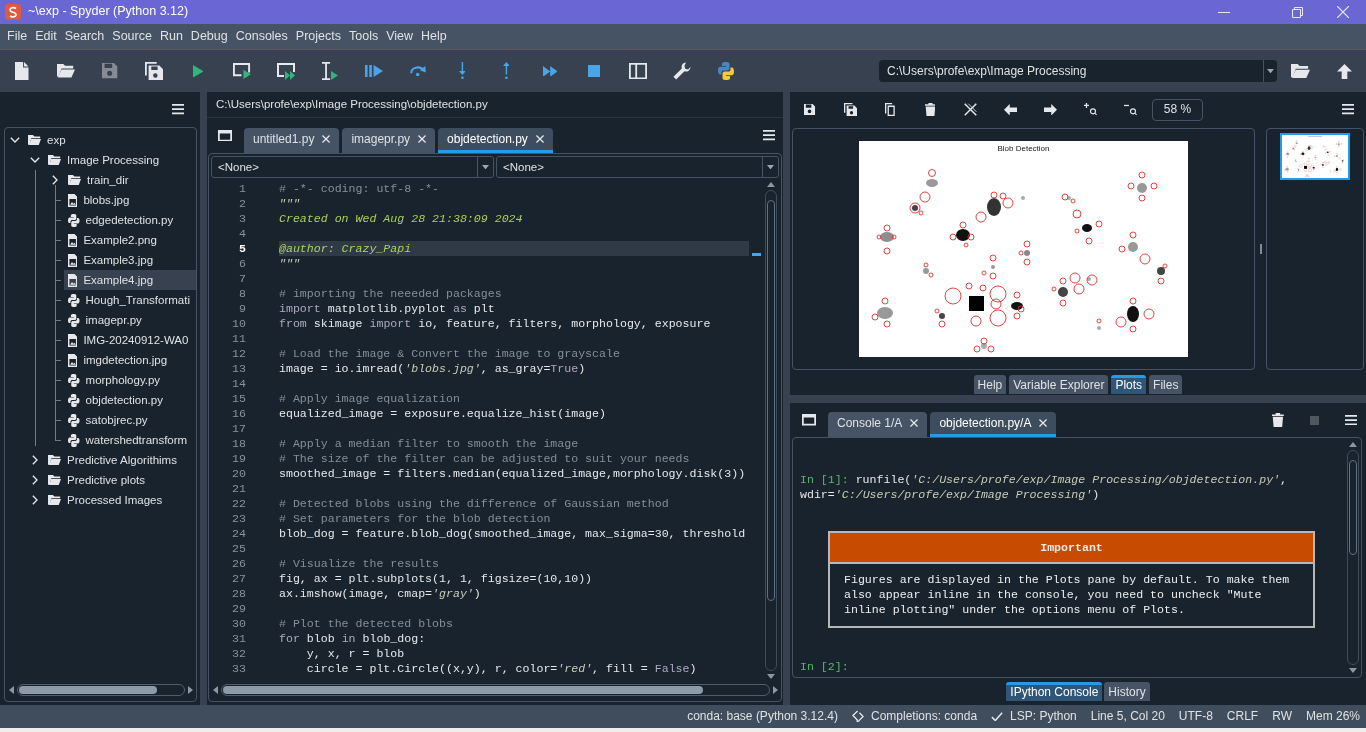  What do you see at coordinates (638, 71) in the screenshot?
I see `pane-layout-icon` at bounding box center [638, 71].